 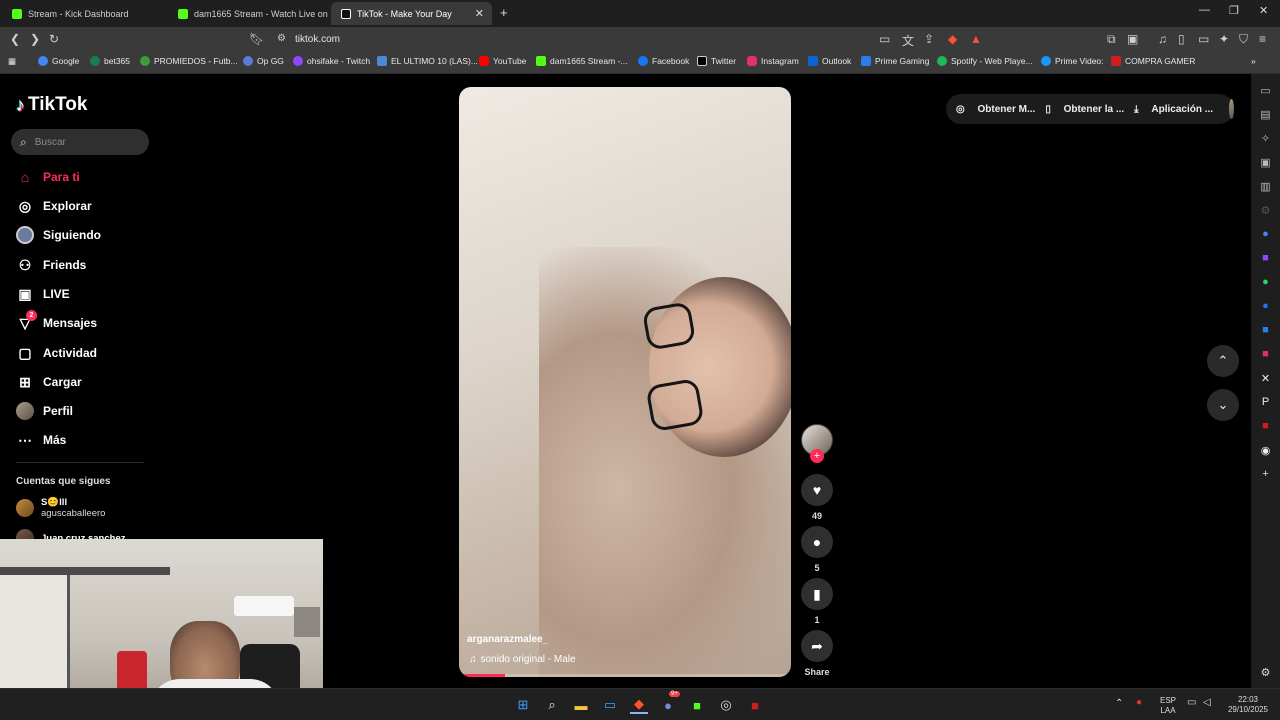 What do you see at coordinates (54, 39) in the screenshot?
I see `reload-icon: ↻` at bounding box center [54, 39].